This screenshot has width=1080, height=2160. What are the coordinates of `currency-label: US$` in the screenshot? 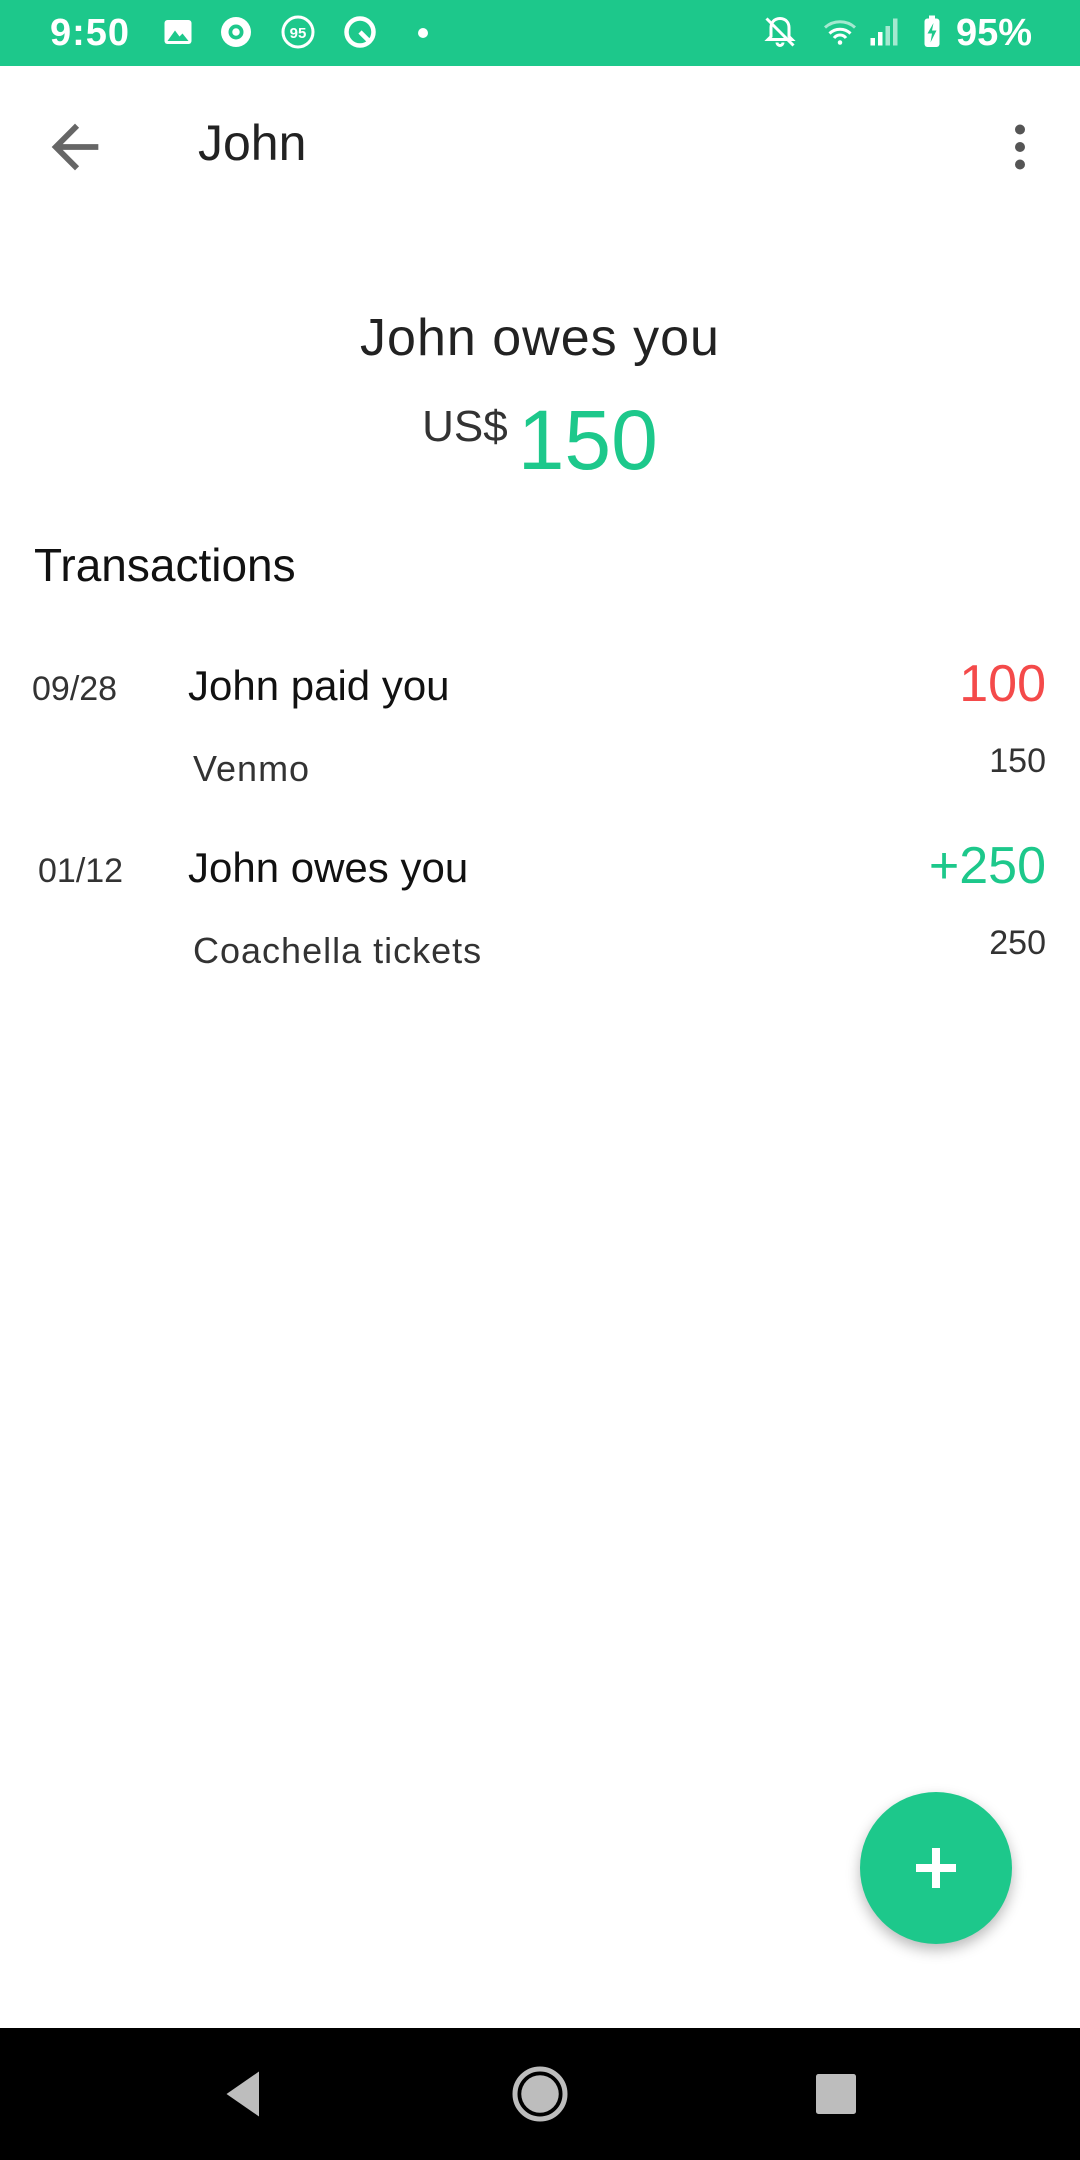 It's located at (465, 426).